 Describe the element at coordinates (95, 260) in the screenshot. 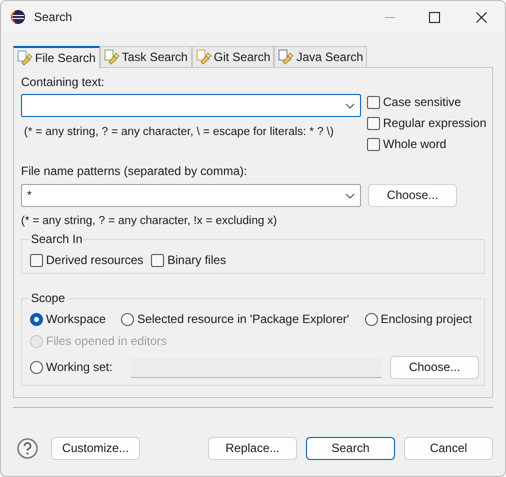

I see `checkbox-label: Derived resources` at that location.